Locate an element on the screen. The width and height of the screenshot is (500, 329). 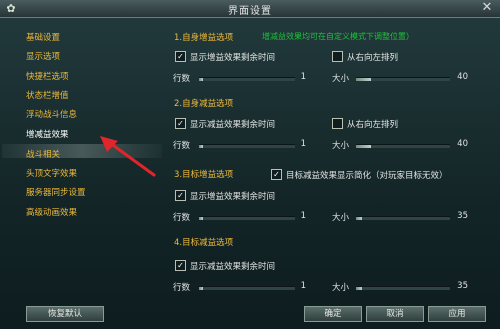
sidebar-item-floating-combat: 浮动战斗信息 is located at coordinates (51, 114).